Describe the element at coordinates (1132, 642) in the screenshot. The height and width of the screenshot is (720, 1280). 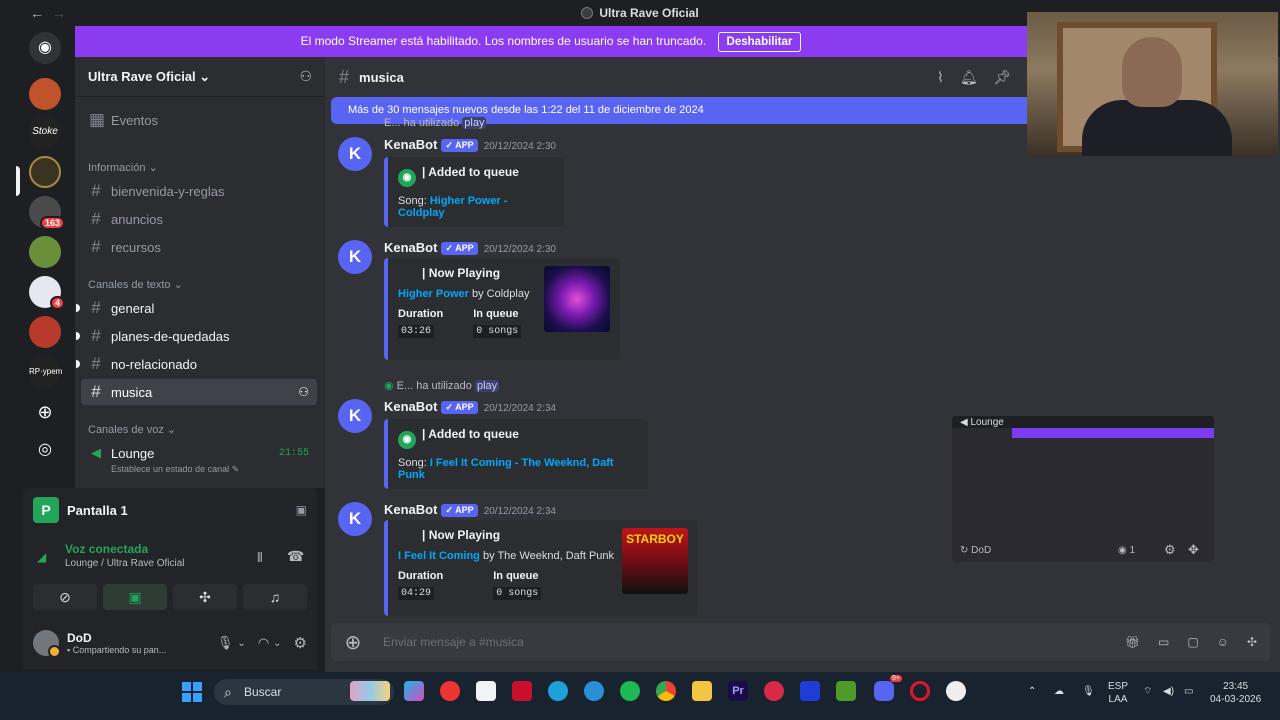
I see `gift-icon: 🎁︎` at that location.